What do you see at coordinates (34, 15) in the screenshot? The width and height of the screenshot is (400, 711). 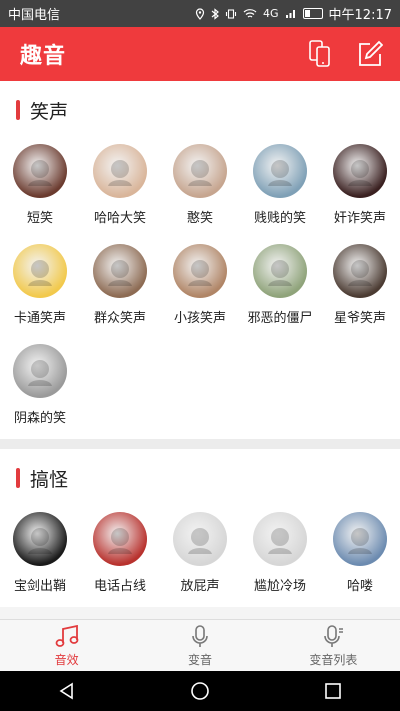 I see `carrier-label: 中国电信` at bounding box center [34, 15].